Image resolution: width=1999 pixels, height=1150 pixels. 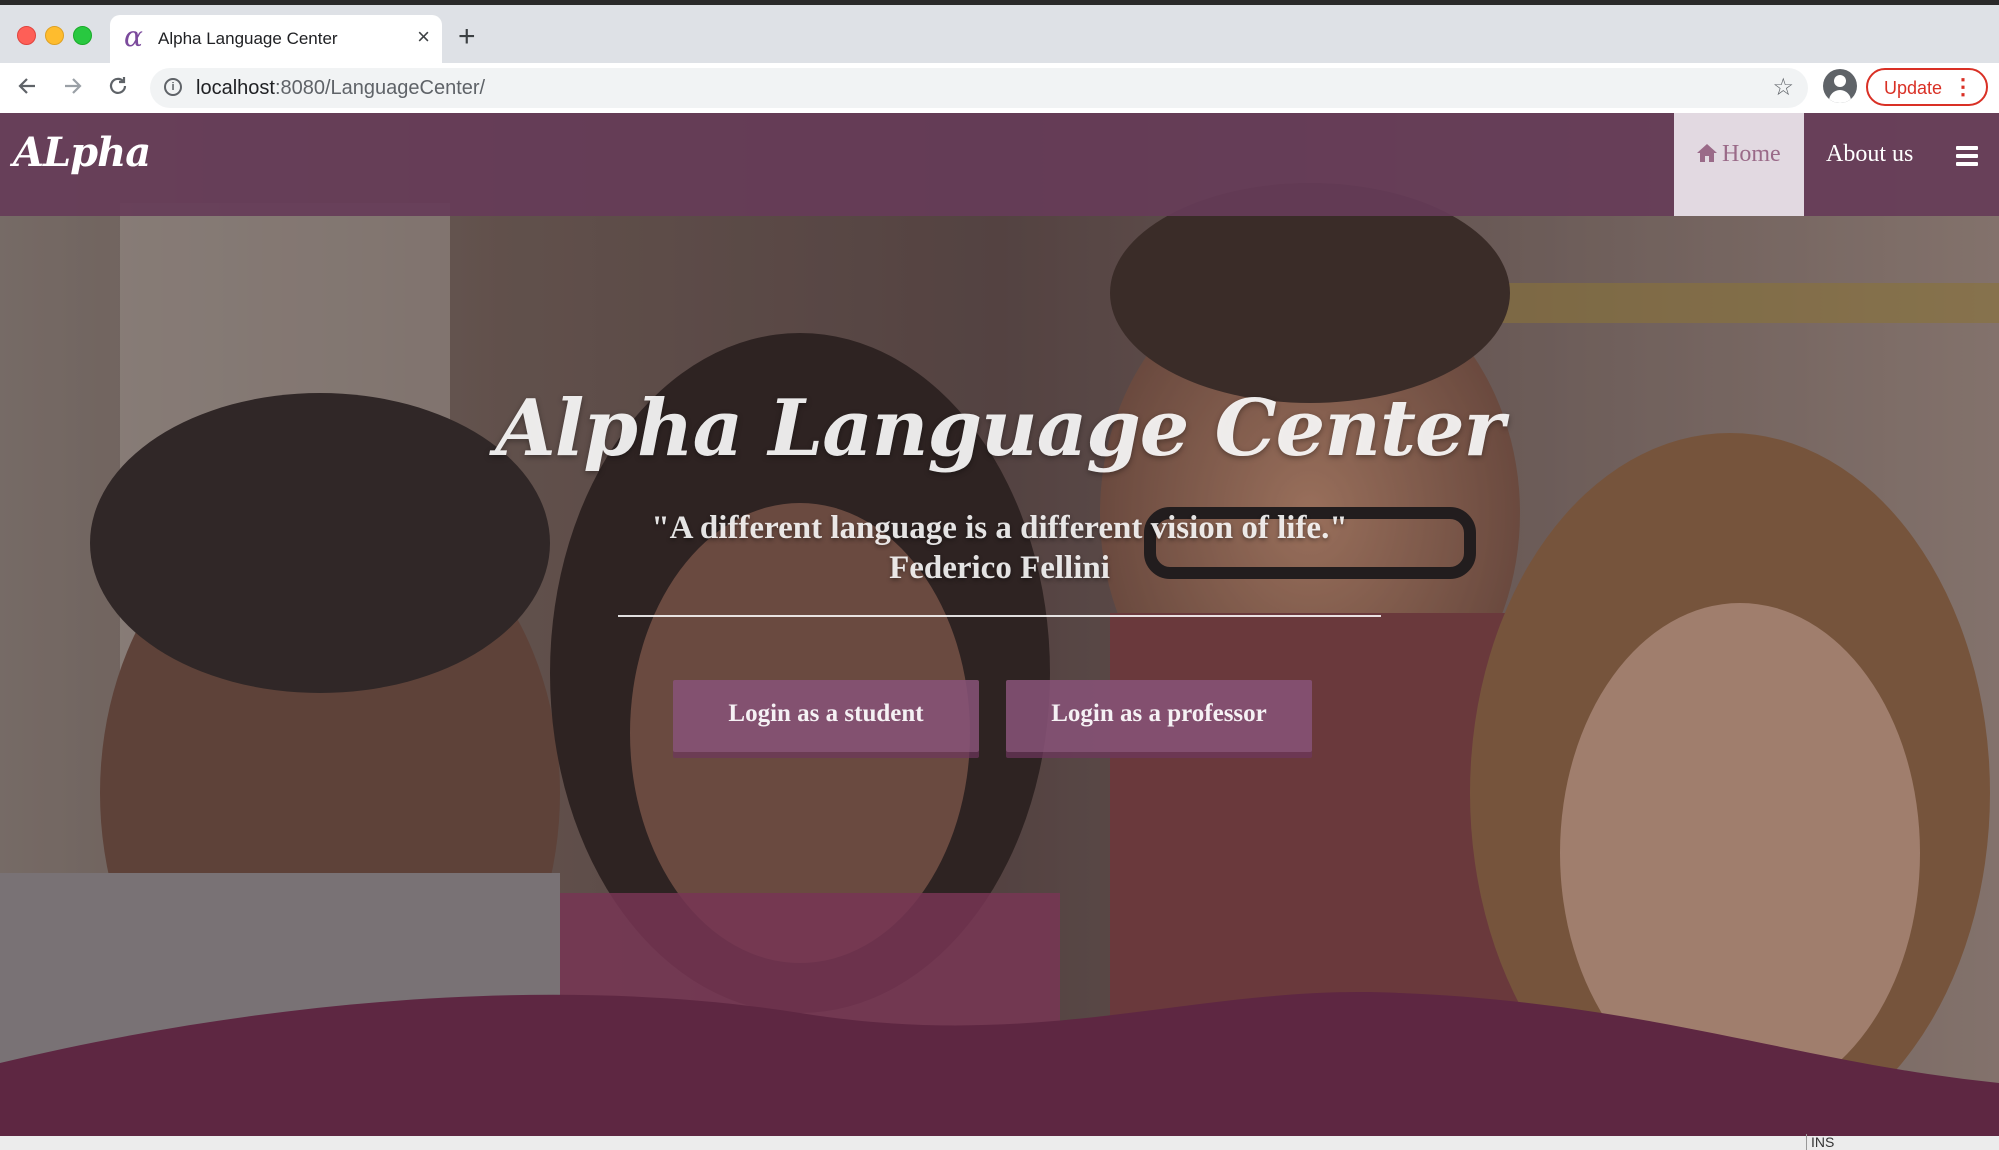 What do you see at coordinates (423, 37) in the screenshot?
I see `tab-close-icon: ×` at bounding box center [423, 37].